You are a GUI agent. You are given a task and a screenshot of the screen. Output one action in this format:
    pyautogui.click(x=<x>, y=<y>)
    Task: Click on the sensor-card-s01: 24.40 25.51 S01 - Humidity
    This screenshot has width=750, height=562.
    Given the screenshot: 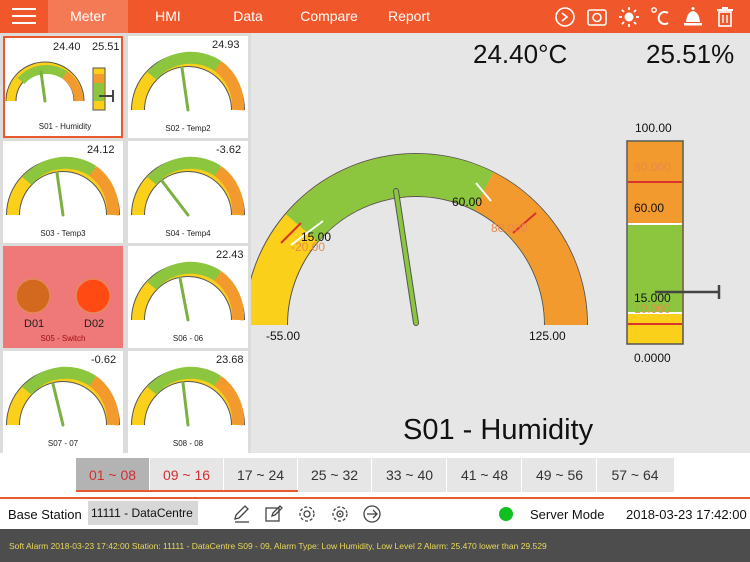 What is the action you would take?
    pyautogui.click(x=63, y=87)
    